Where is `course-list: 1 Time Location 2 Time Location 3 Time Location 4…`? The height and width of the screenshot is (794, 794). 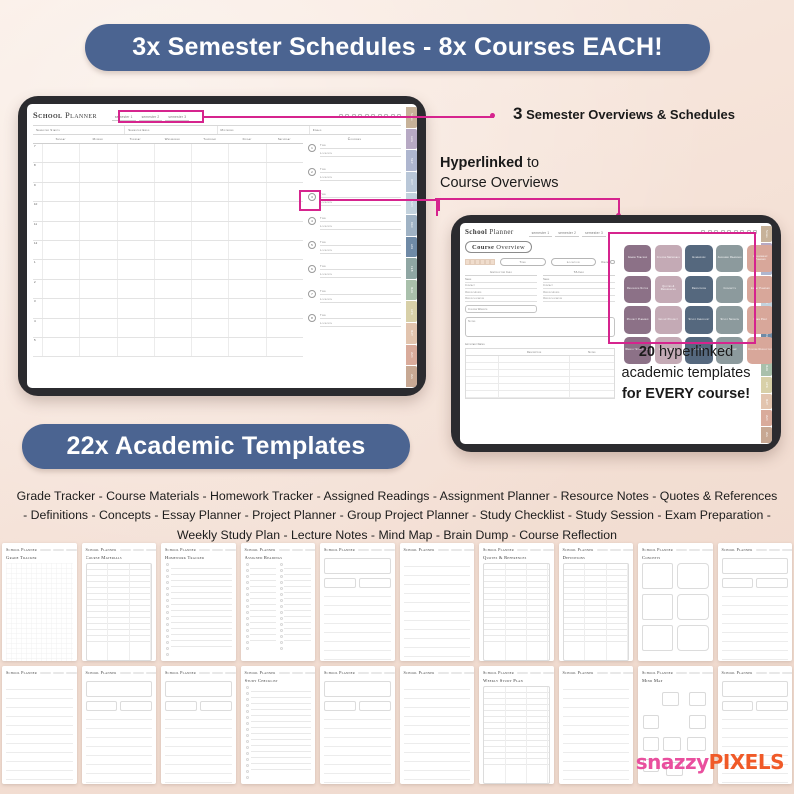 course-list: 1 Time Location 2 Time Location 3 Time Location 4… is located at coordinates (354, 241).